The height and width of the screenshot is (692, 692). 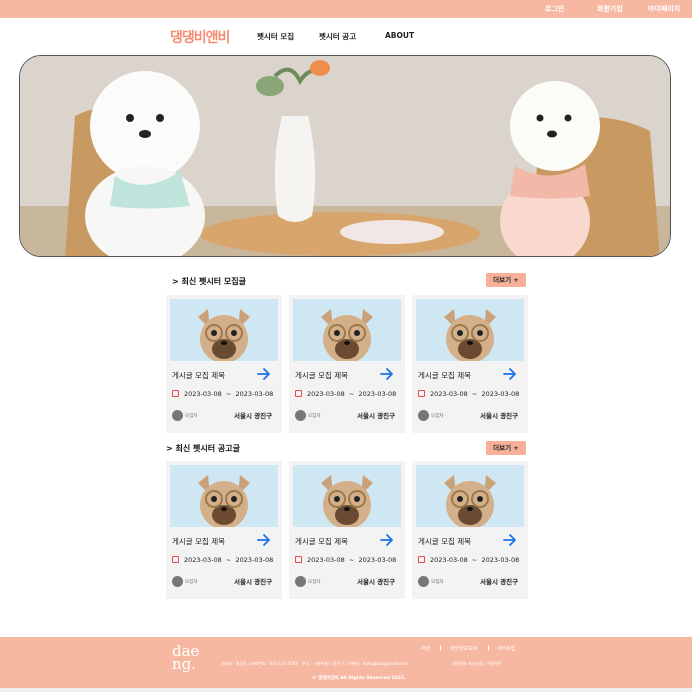 What do you see at coordinates (610, 9) in the screenshot?
I see `signup-link: 회원가입` at bounding box center [610, 9].